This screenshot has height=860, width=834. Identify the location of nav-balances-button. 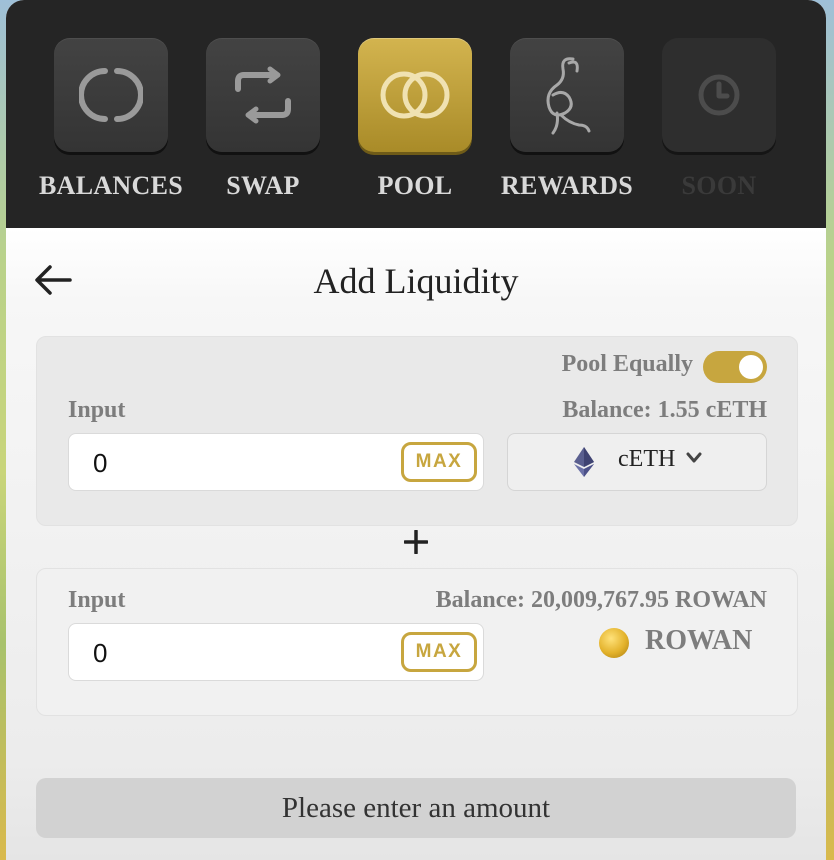
(111, 95).